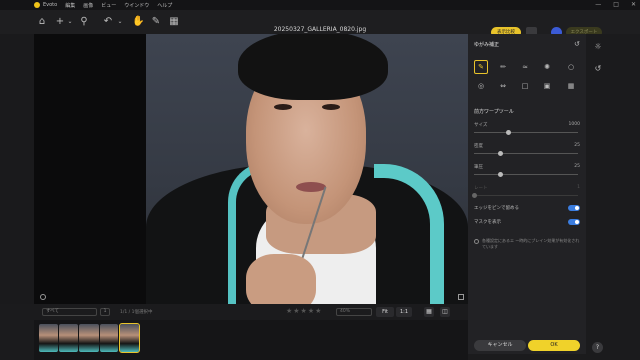 The height and width of the screenshot is (360, 640). I want to click on menubar: Evoto 編集 画像 ビュー ウインドウ ヘルプ — □ ✕, so click(320, 5).